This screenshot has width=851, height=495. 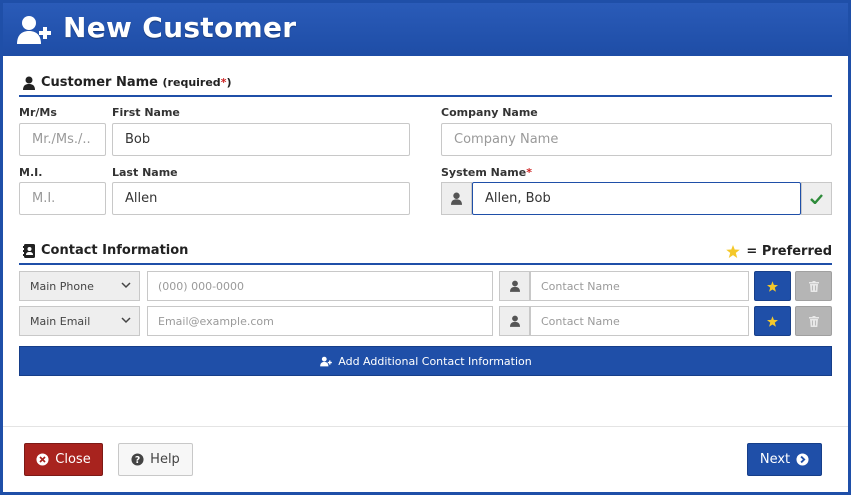 I want to click on section-title: Contact Information, so click(x=115, y=250).